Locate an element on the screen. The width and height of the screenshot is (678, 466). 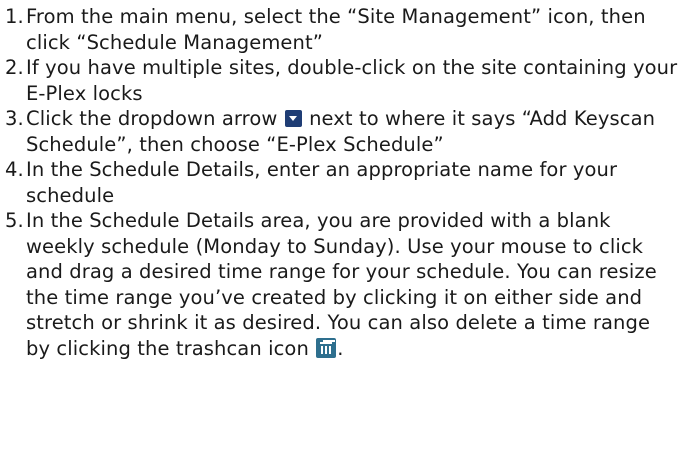
step-text-before-icon: Click the dropdown arrow is located at coordinates (152, 118).